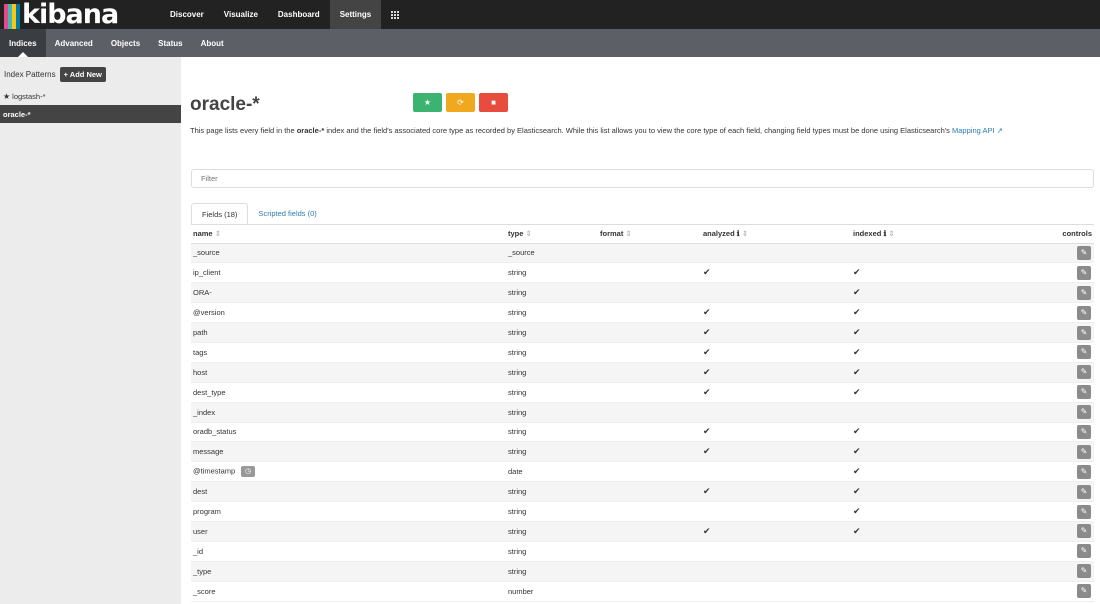 This screenshot has height=604, width=1100. What do you see at coordinates (82, 74) in the screenshot?
I see `add-new-index-pattern-button: + Add New` at bounding box center [82, 74].